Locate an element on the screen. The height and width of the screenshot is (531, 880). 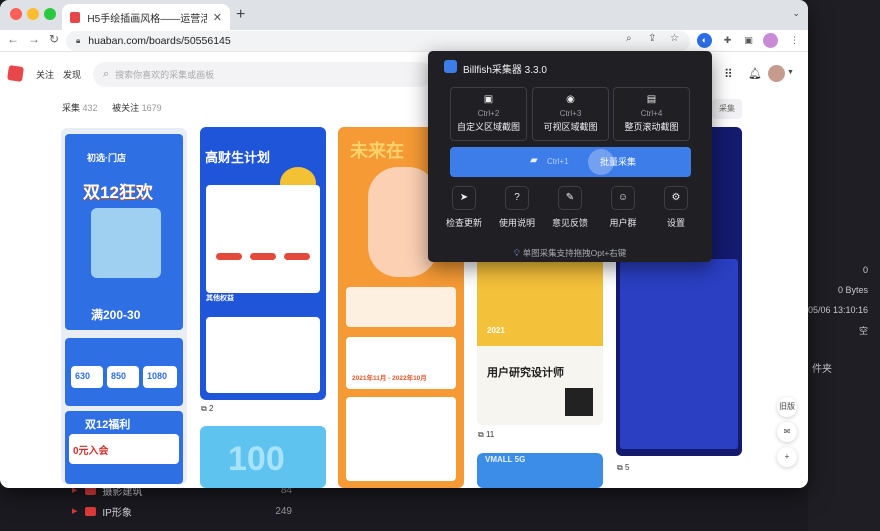
button-label: 设置 is located at coordinates (675, 223).